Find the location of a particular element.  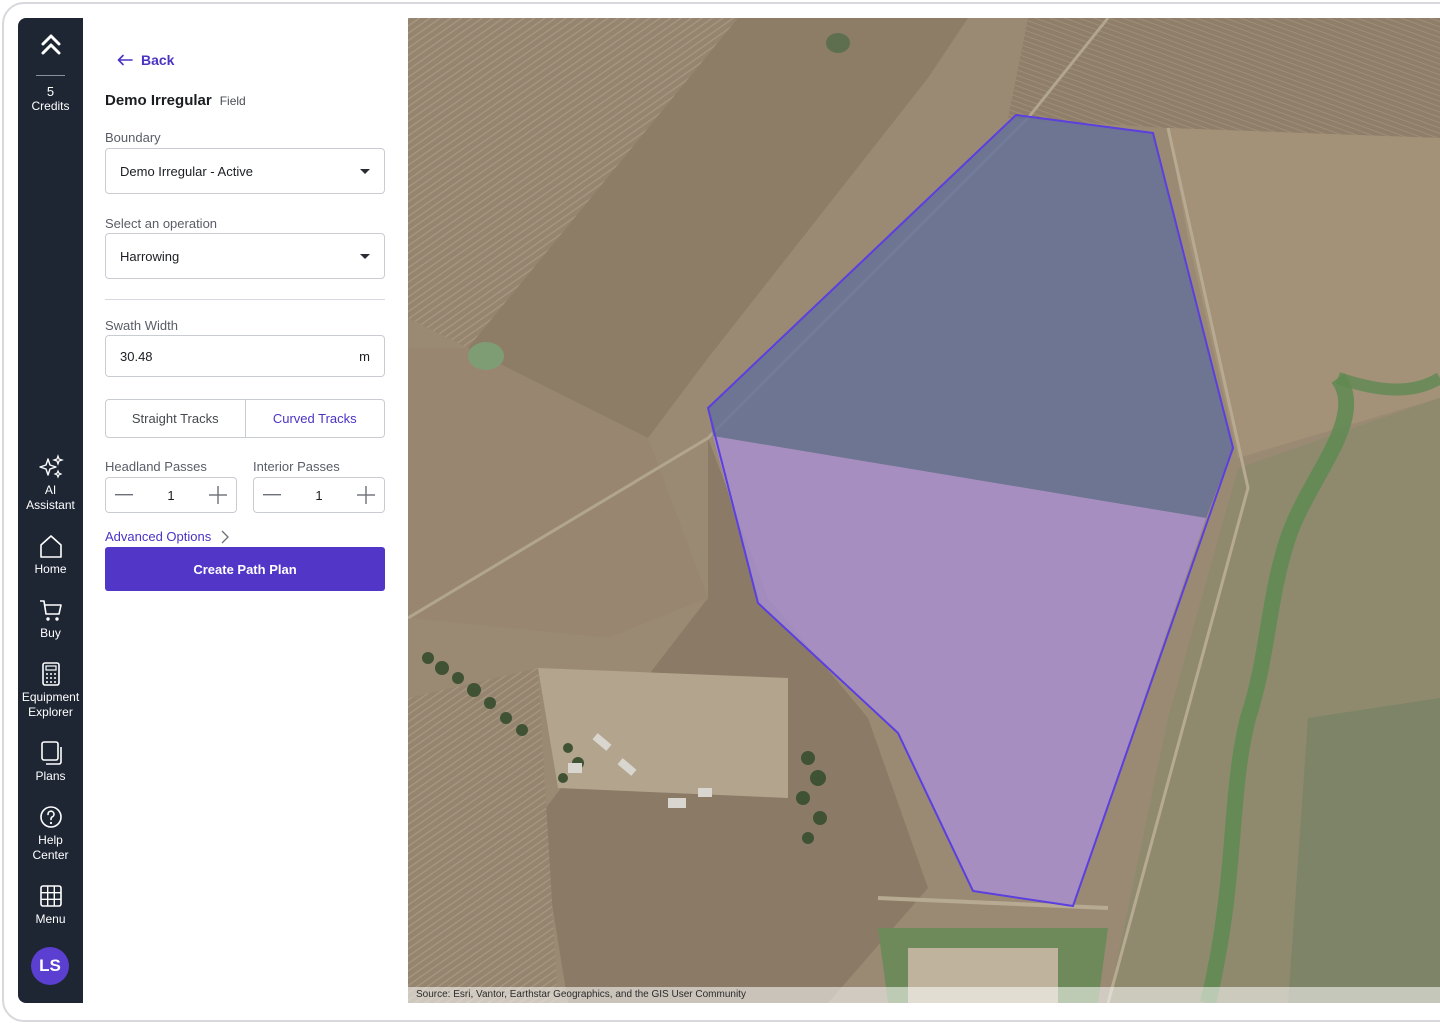

back-label: Back is located at coordinates (158, 60).